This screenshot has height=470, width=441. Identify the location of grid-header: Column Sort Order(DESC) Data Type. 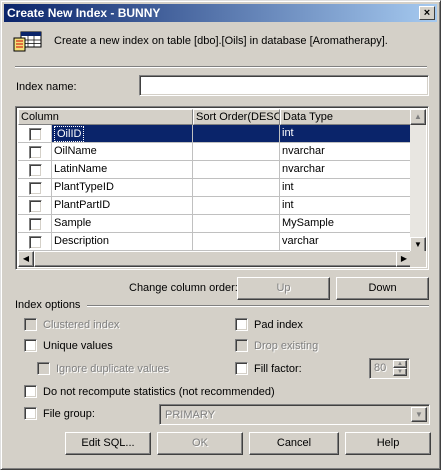
(215, 117).